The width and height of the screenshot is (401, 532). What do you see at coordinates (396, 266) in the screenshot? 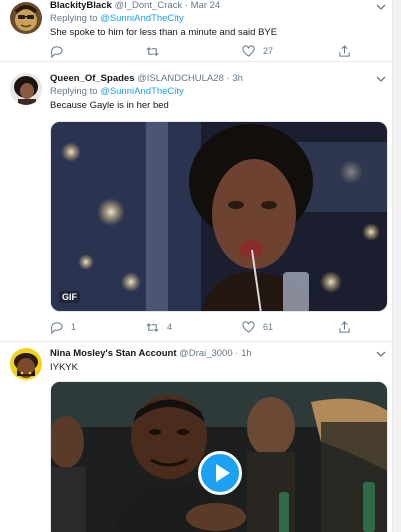
I see `scrollbar` at bounding box center [396, 266].